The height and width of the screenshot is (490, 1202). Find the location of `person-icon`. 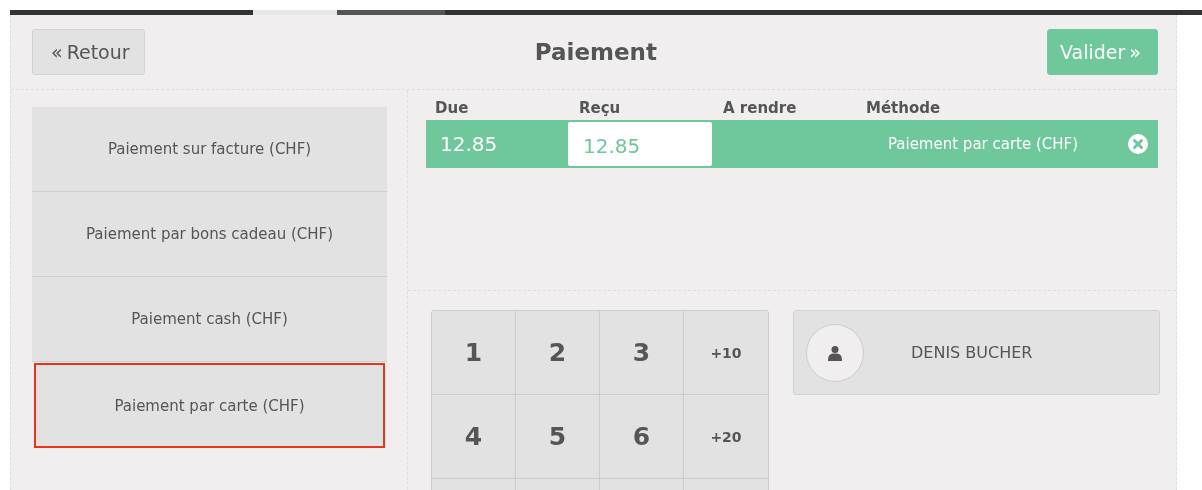

person-icon is located at coordinates (835, 352).